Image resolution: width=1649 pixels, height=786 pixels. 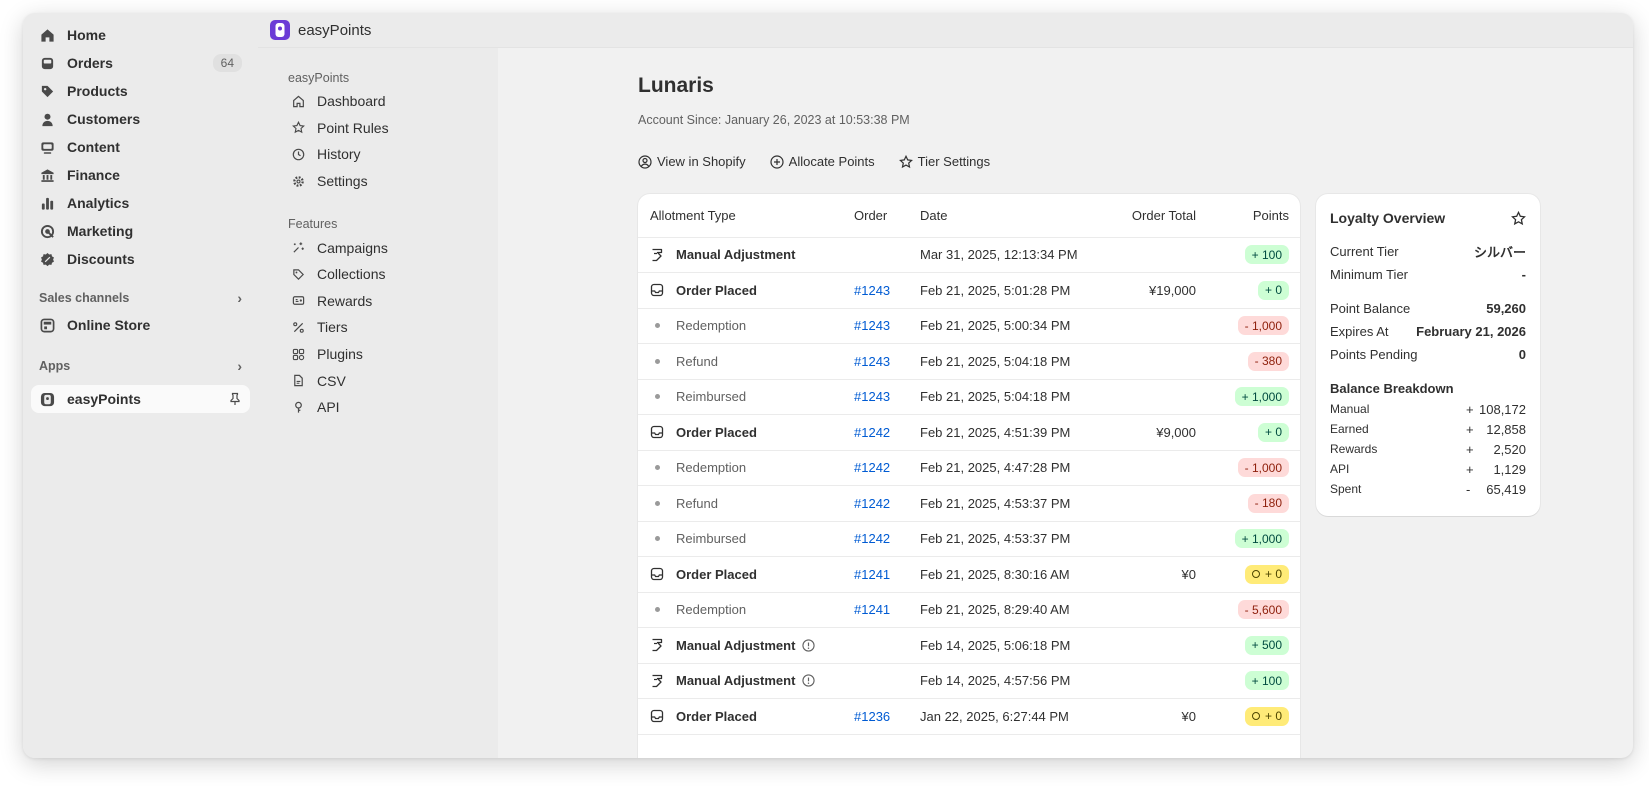 I want to click on app-header: easyPoints, so click(x=945, y=30).